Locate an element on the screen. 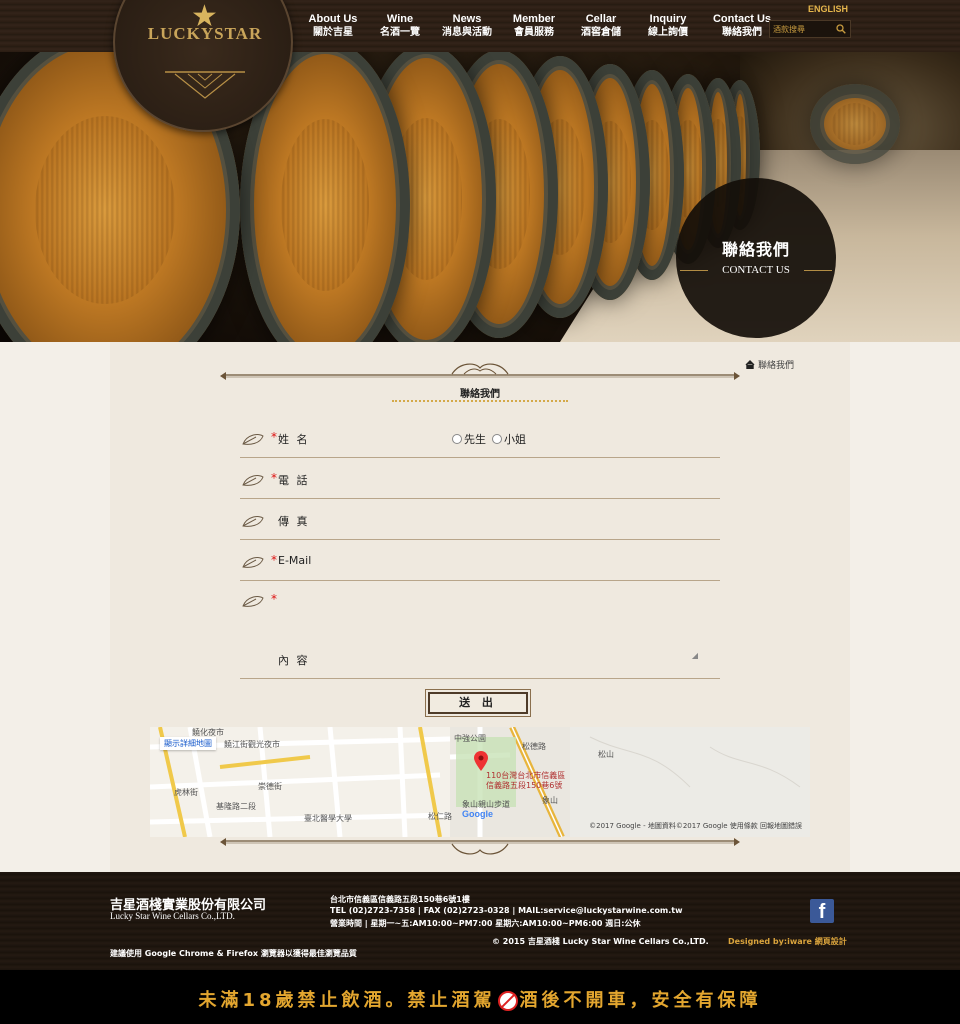 The image size is (960, 1024). map-label: 崇德街 is located at coordinates (270, 786).